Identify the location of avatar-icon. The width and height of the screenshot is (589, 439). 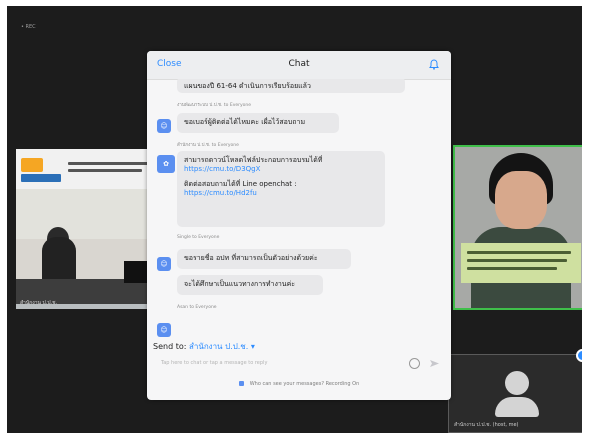
(517, 383).